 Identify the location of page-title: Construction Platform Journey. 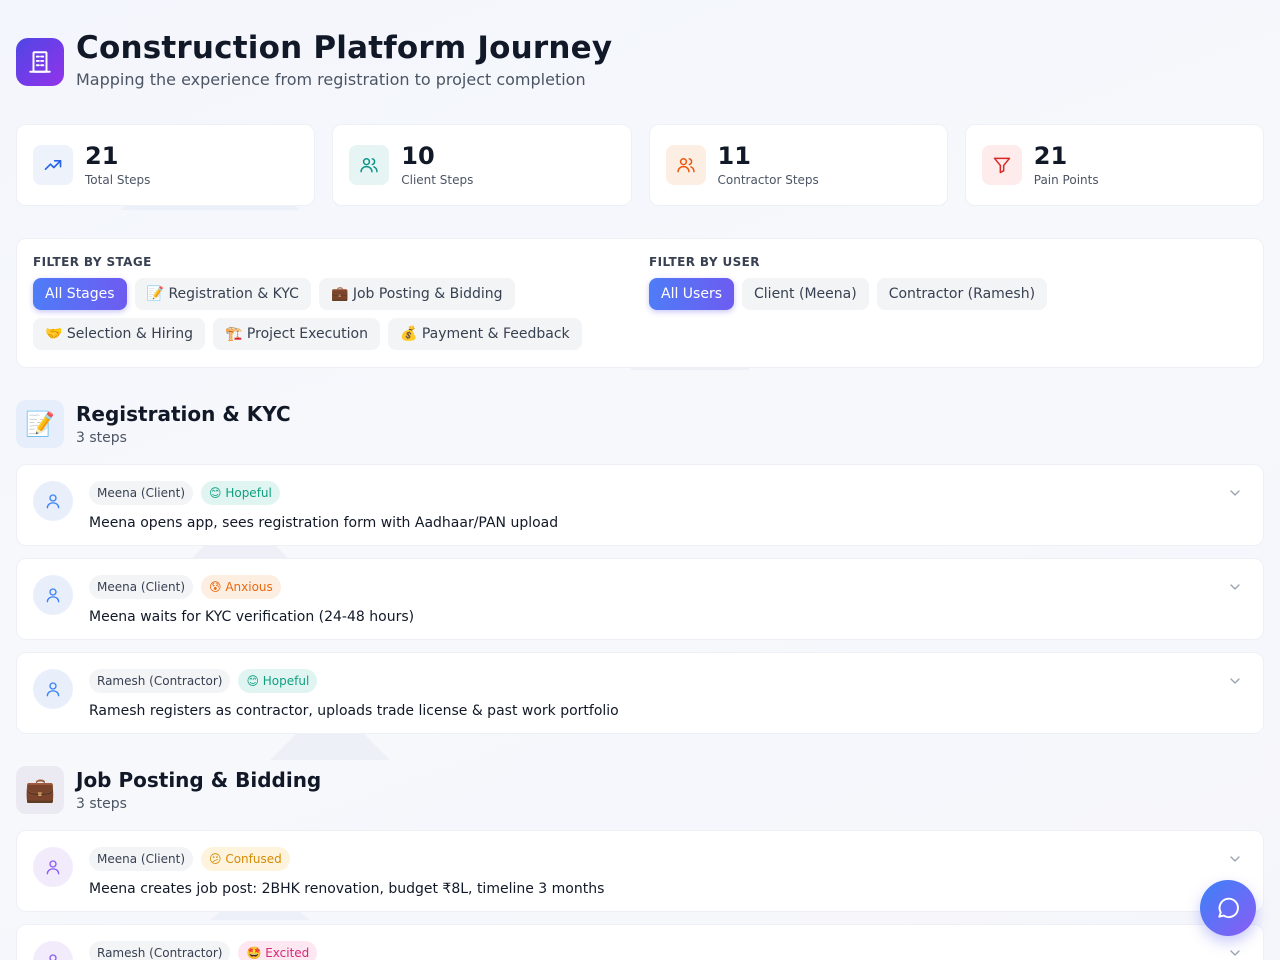
(344, 48).